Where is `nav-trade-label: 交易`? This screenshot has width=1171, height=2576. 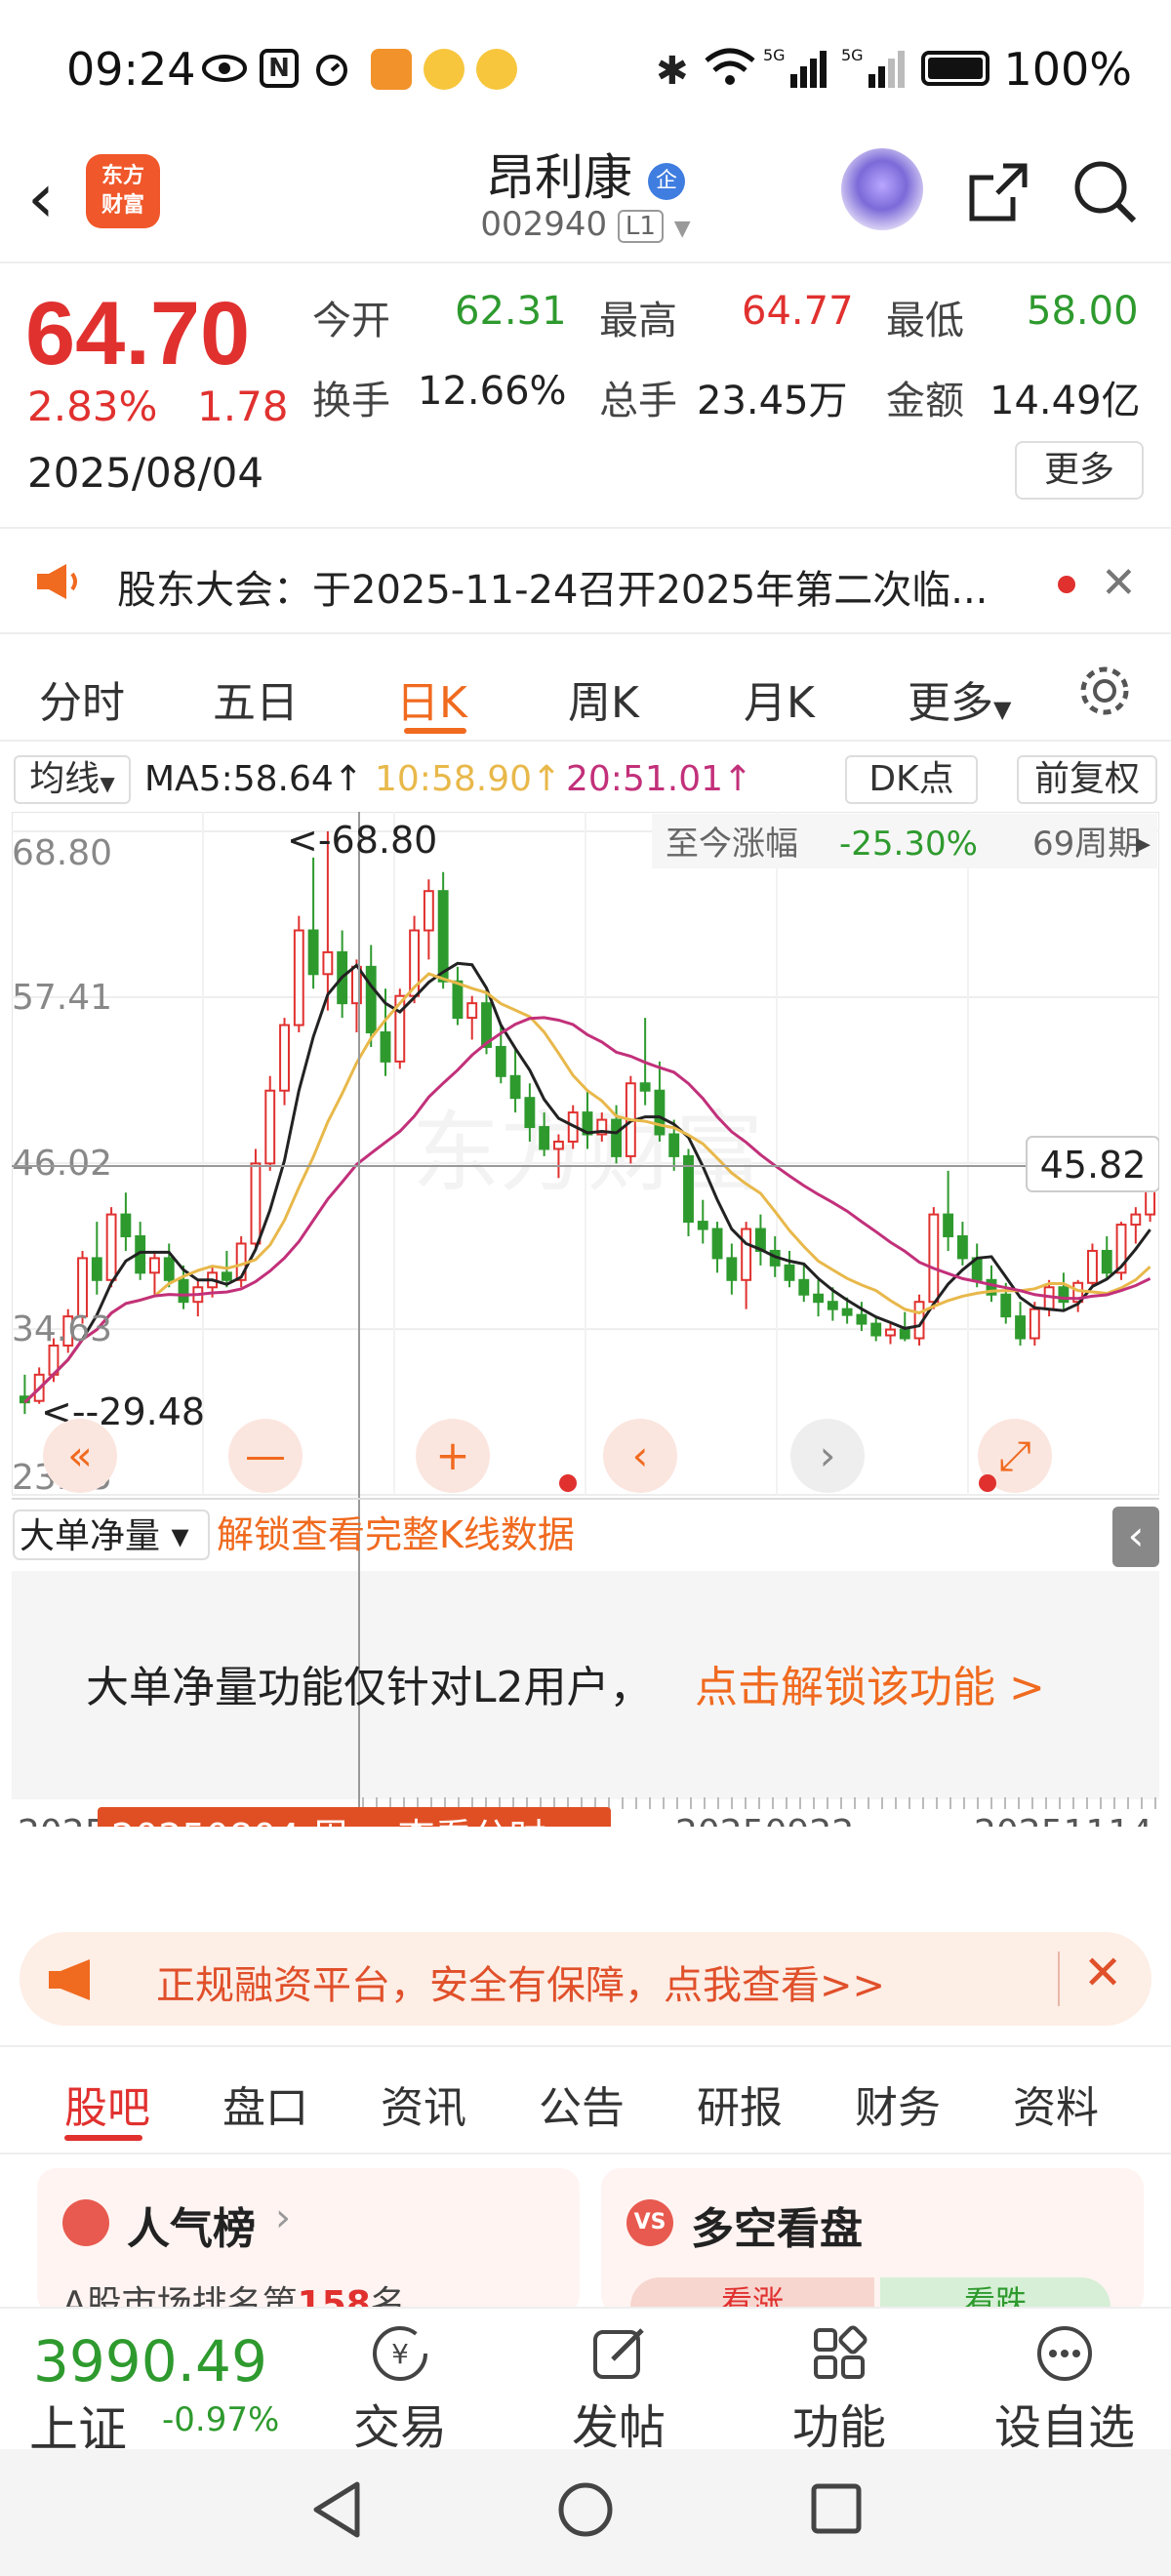
nav-trade-label: 交易 is located at coordinates (399, 2427).